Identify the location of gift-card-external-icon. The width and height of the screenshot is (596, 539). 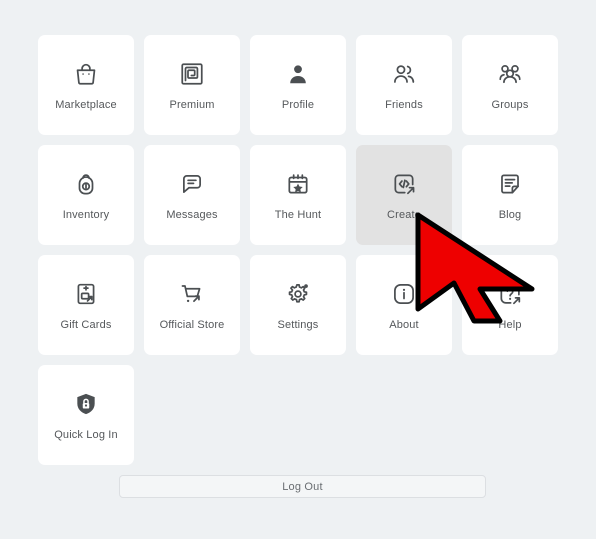
(86, 294).